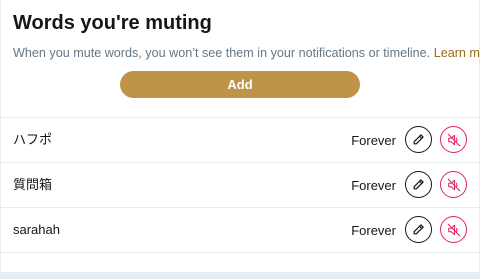 The width and height of the screenshot is (480, 279). I want to click on page-title: Words you're muting, so click(112, 23).